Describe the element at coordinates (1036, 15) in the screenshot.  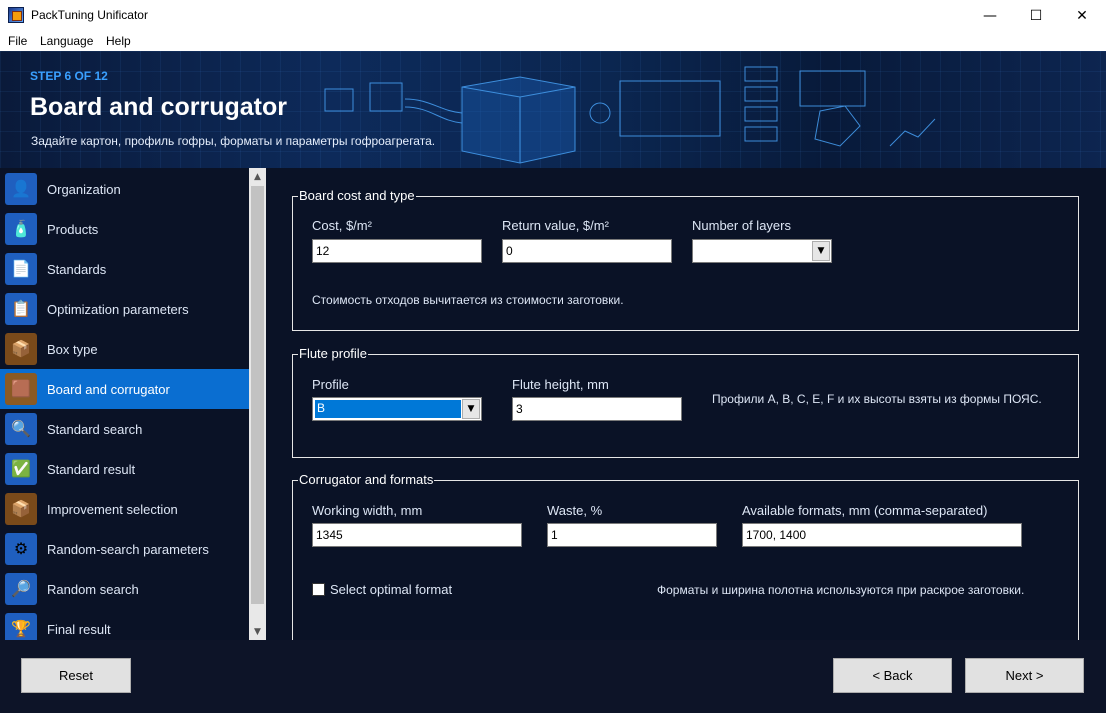
I see `maximize-button: ☐` at that location.